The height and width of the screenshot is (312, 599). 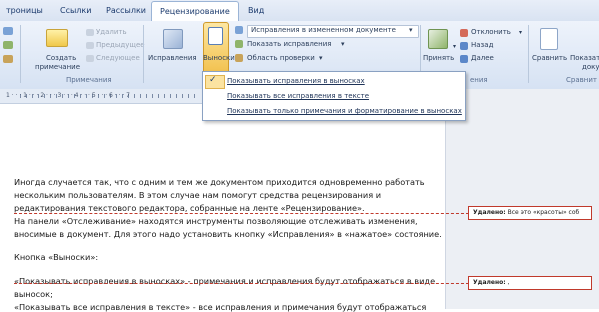 What do you see at coordinates (581, 80) in the screenshot?
I see `compare-group-label: Сравнит` at bounding box center [581, 80].